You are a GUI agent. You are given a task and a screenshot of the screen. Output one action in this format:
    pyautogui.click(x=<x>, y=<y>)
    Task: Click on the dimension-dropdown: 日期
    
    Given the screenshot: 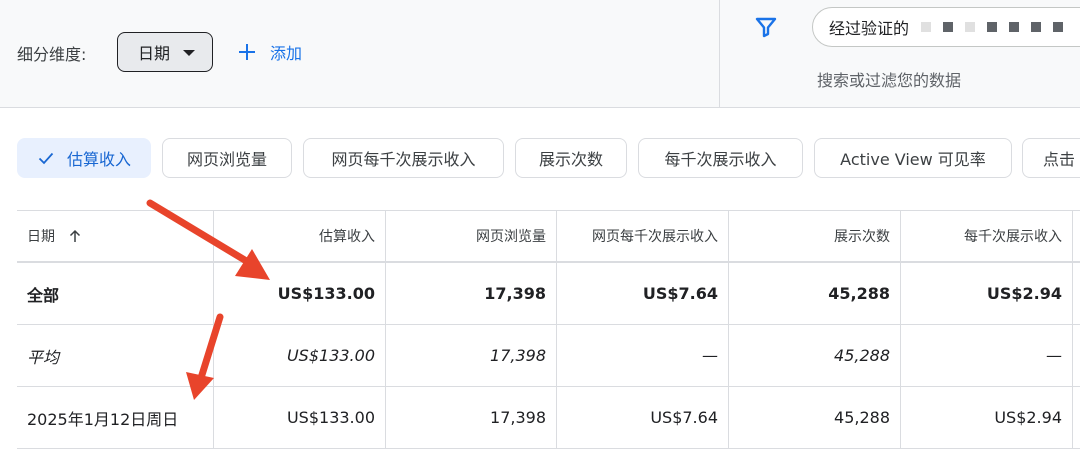 What is the action you would take?
    pyautogui.click(x=165, y=52)
    